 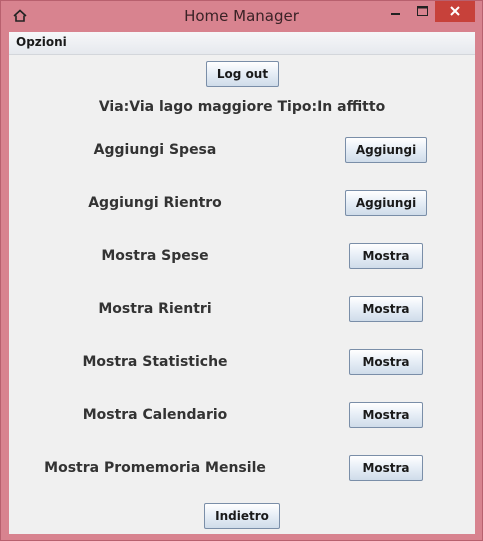 What do you see at coordinates (155, 415) in the screenshot?
I see `row-label-mostra-calendario: Mostra Calendario` at bounding box center [155, 415].